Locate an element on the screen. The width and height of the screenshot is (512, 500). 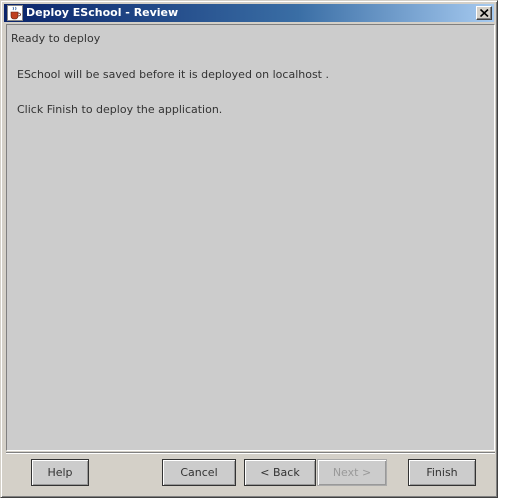
button-bar-separator is located at coordinates (250, 453).